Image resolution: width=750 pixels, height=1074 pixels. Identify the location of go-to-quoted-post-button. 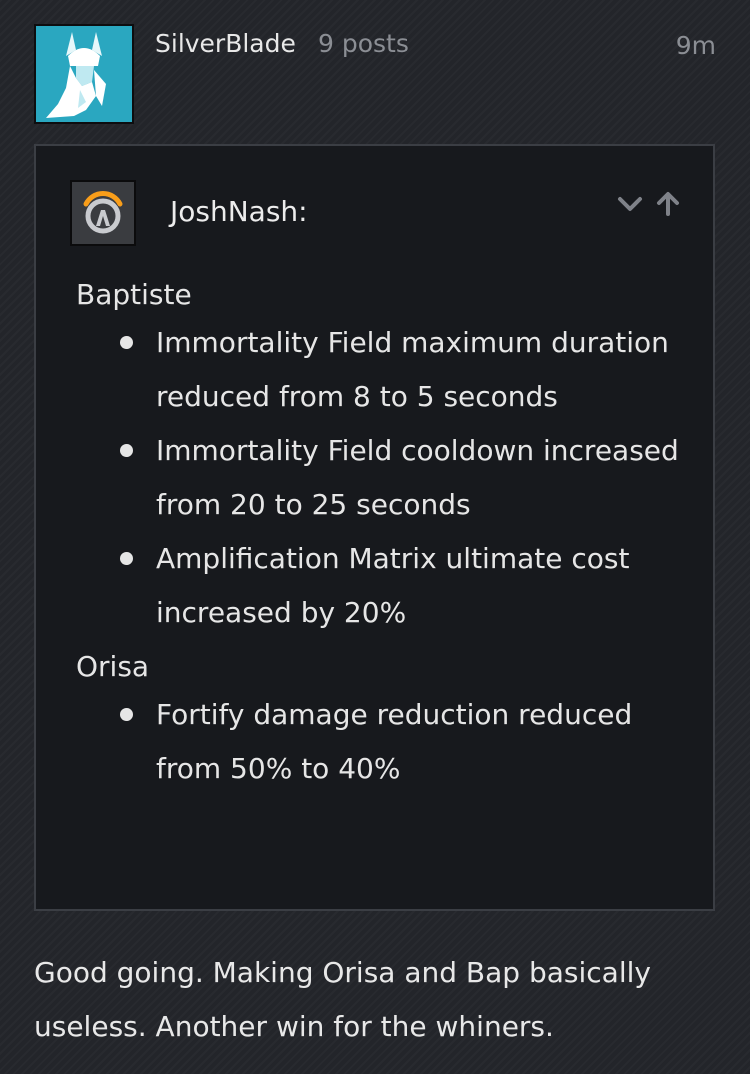
(668, 204).